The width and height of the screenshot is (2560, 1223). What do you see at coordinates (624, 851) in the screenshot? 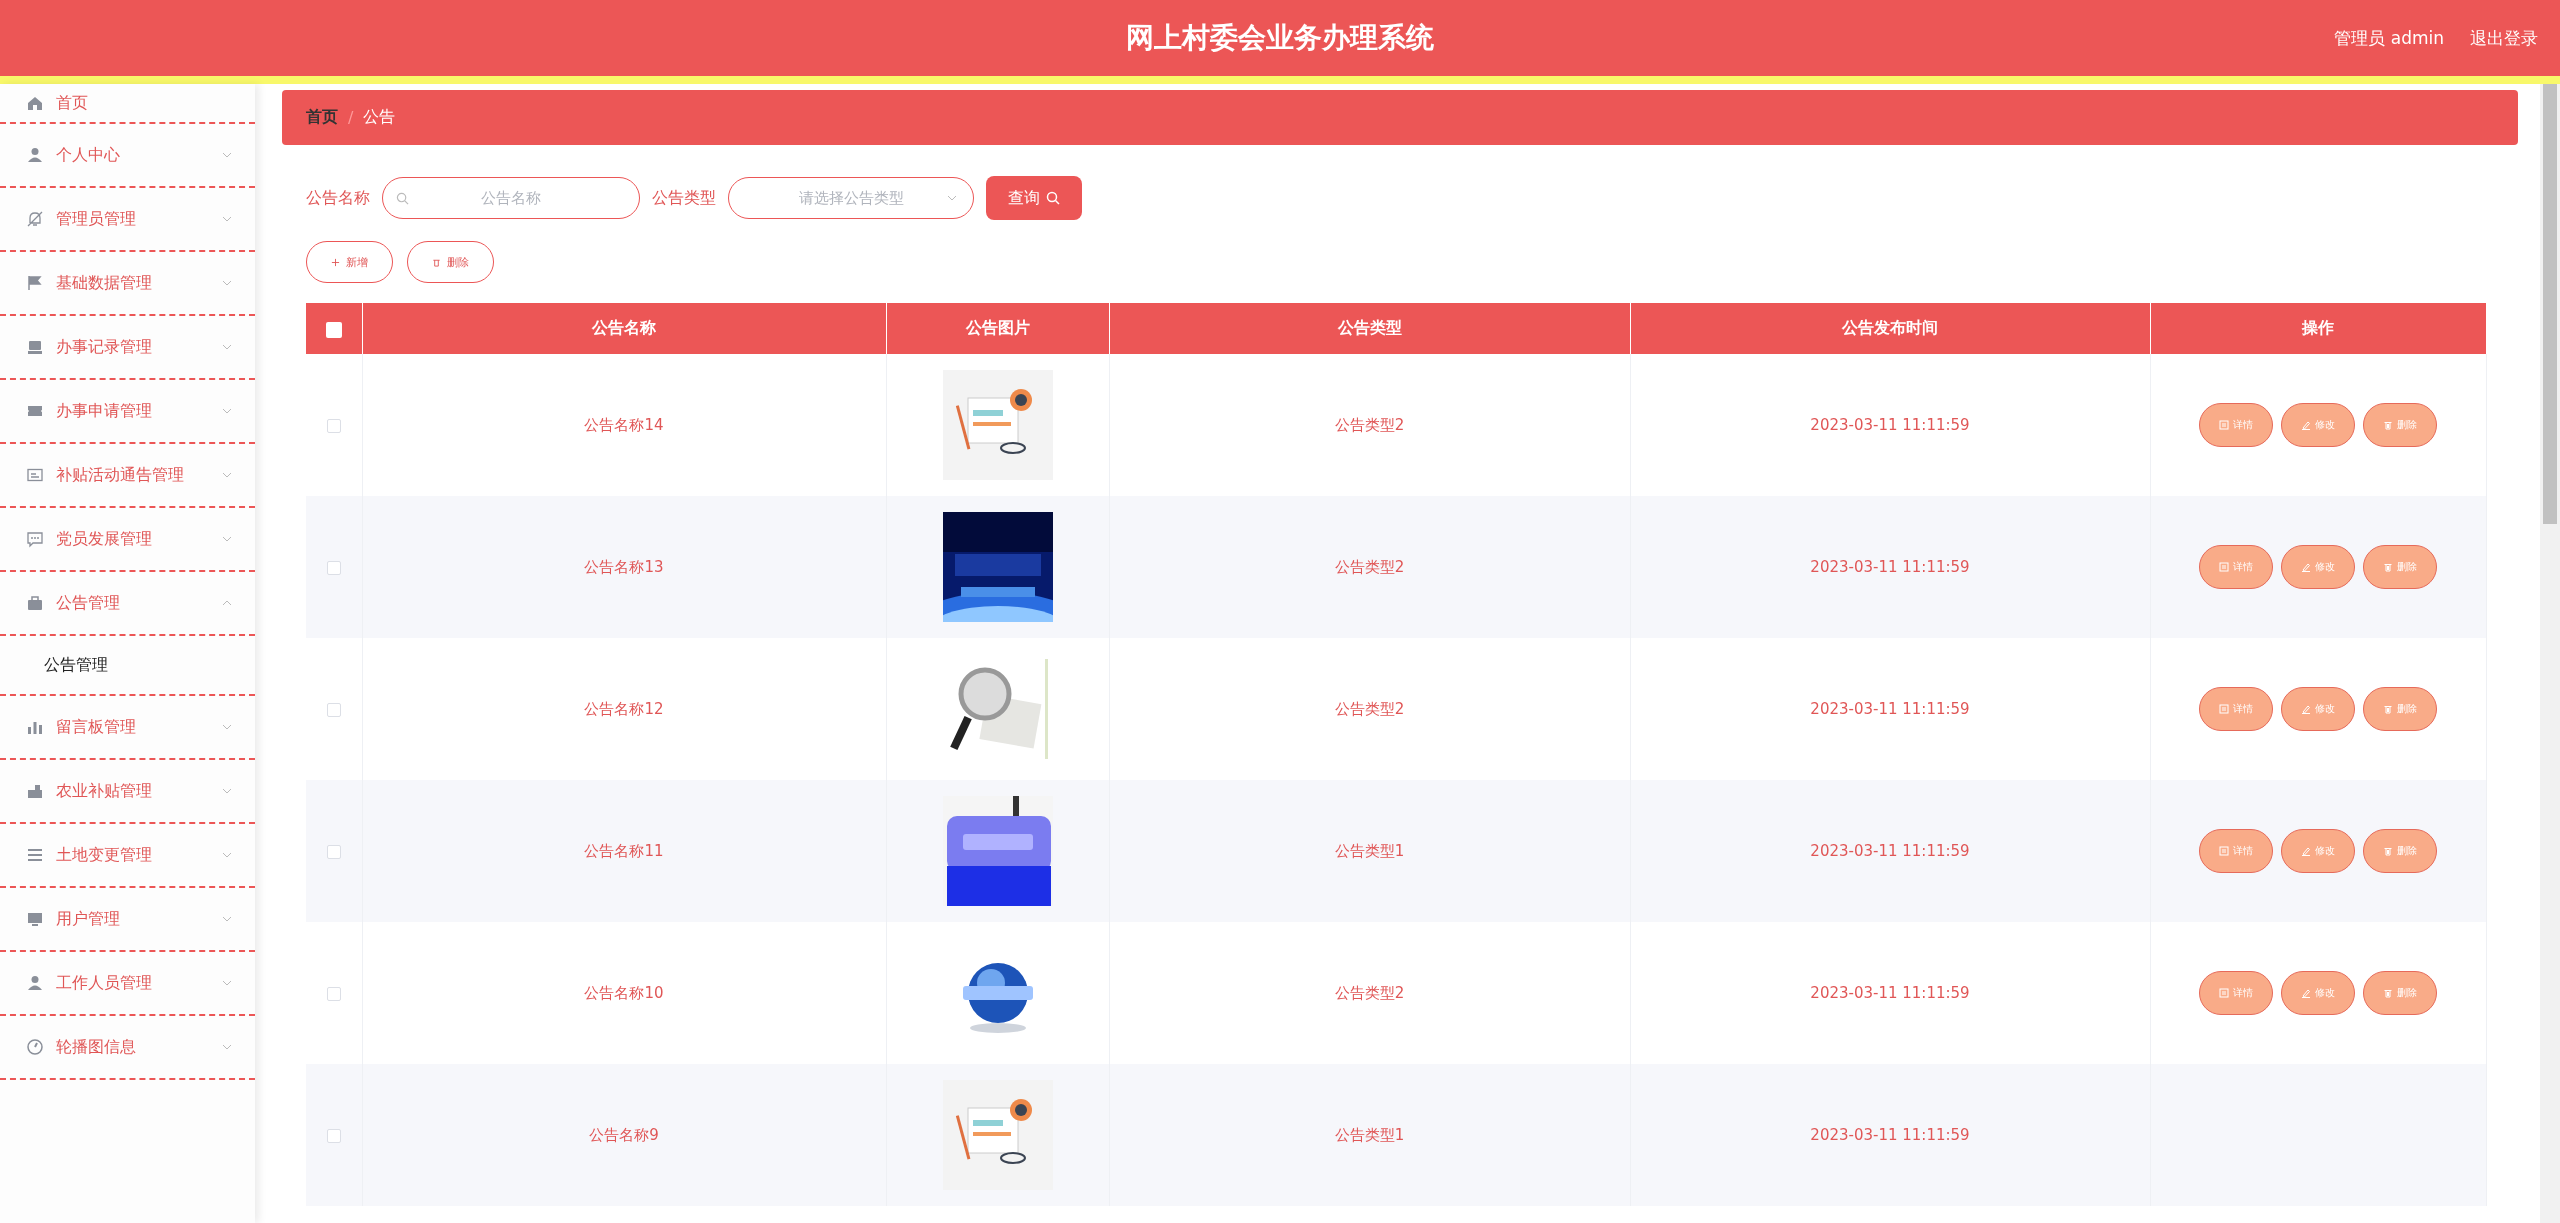
I see `table-cell: 公告名称11` at bounding box center [624, 851].